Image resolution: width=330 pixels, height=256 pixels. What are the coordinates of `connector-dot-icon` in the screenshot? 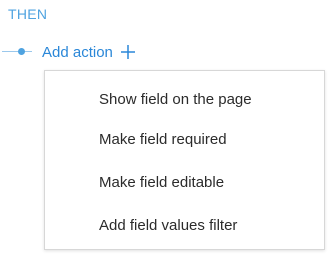 It's located at (21, 51).